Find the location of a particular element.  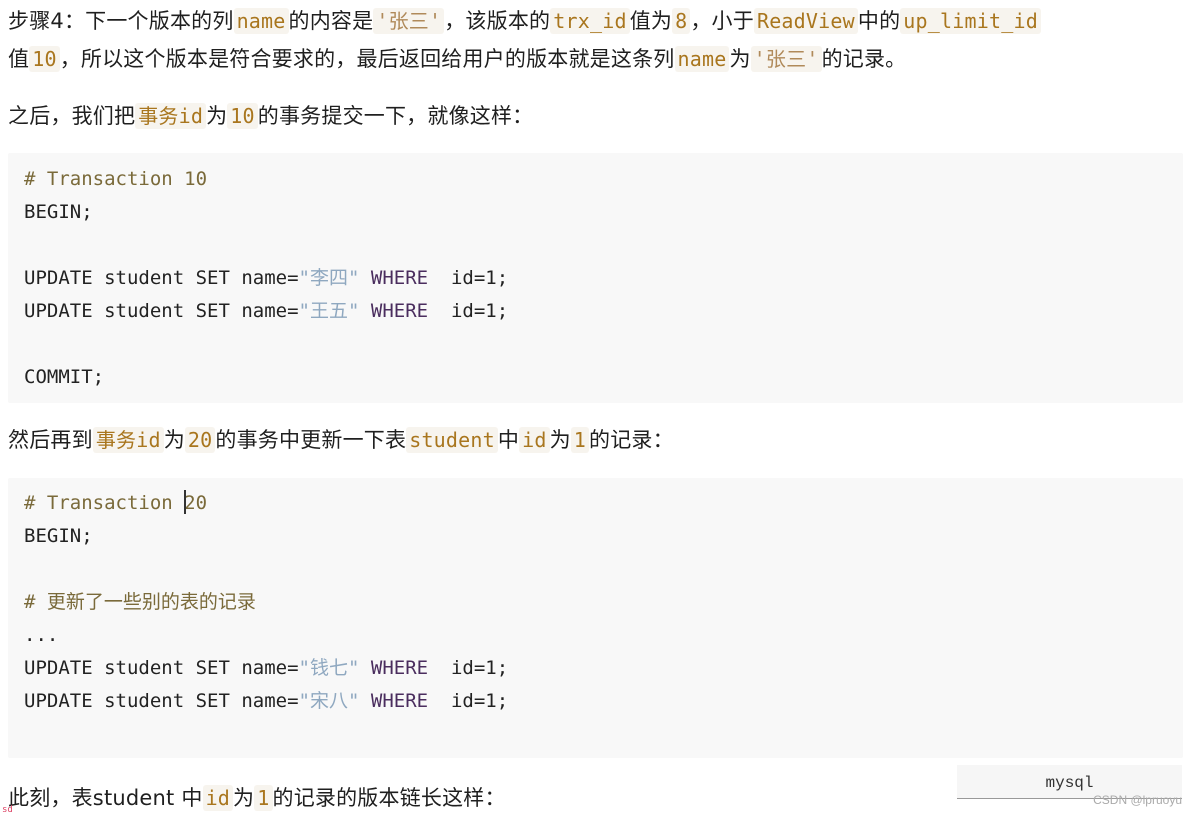

code-line-update: UPDATE student SET name="钱七" WHERE id=1; is located at coordinates (266, 668).